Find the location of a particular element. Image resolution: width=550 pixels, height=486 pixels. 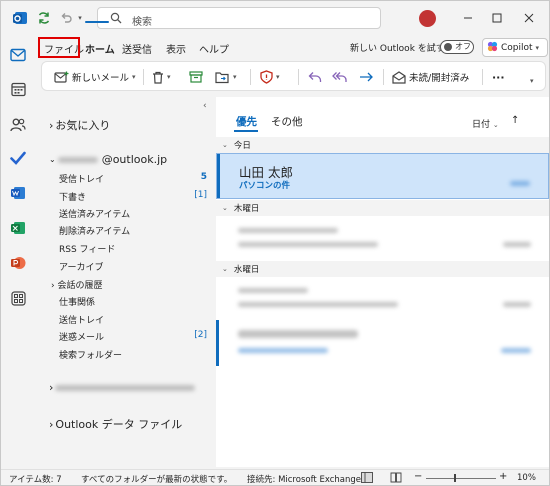

new-mail-icon is located at coordinates (61, 77).